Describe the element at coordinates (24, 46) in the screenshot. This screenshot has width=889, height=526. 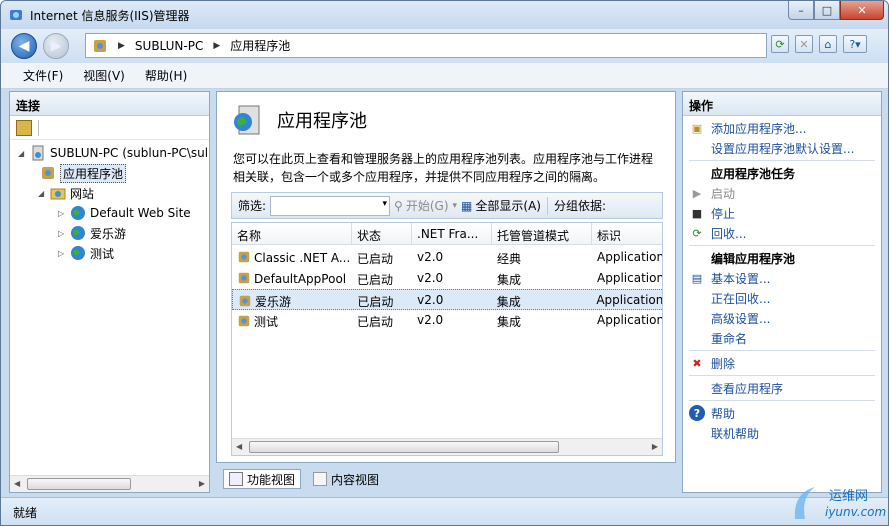
I see `back-arrow-icon: ◀` at that location.